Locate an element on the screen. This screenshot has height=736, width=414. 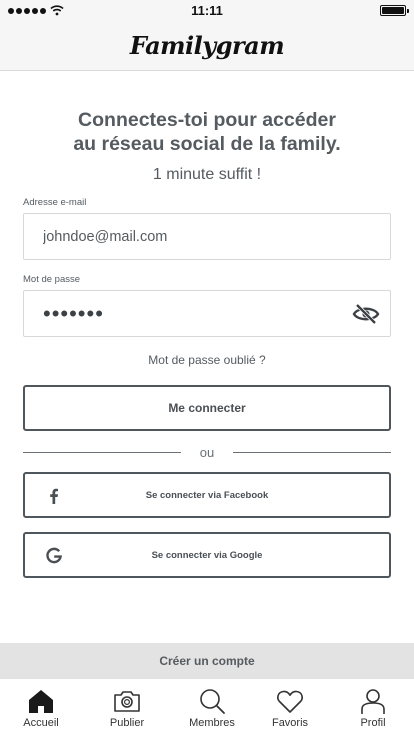
facebook-login-label: Se connecter via Facebook is located at coordinates (207, 495).